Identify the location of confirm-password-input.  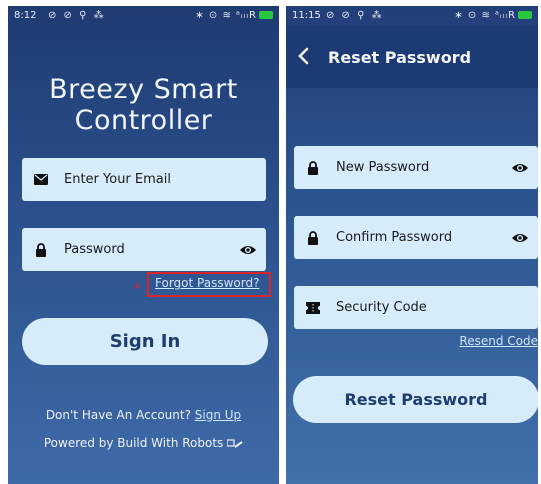
(411, 237).